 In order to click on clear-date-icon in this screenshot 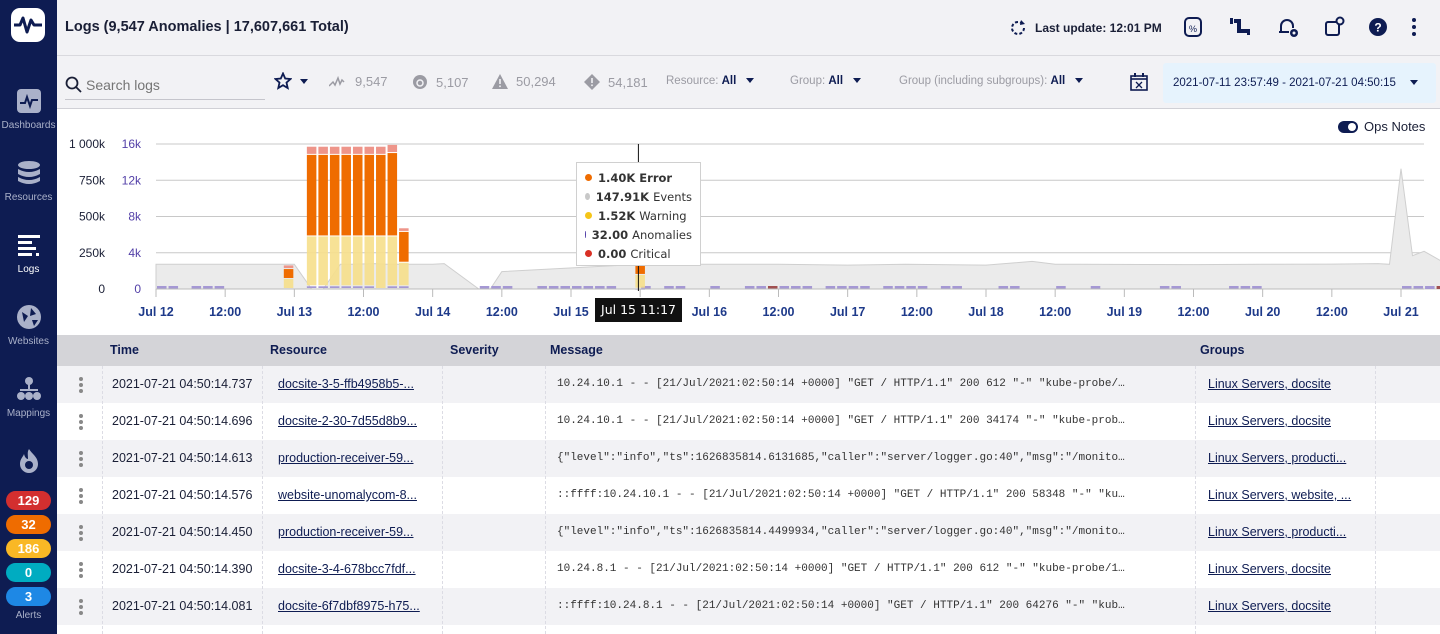, I will do `click(1139, 82)`.